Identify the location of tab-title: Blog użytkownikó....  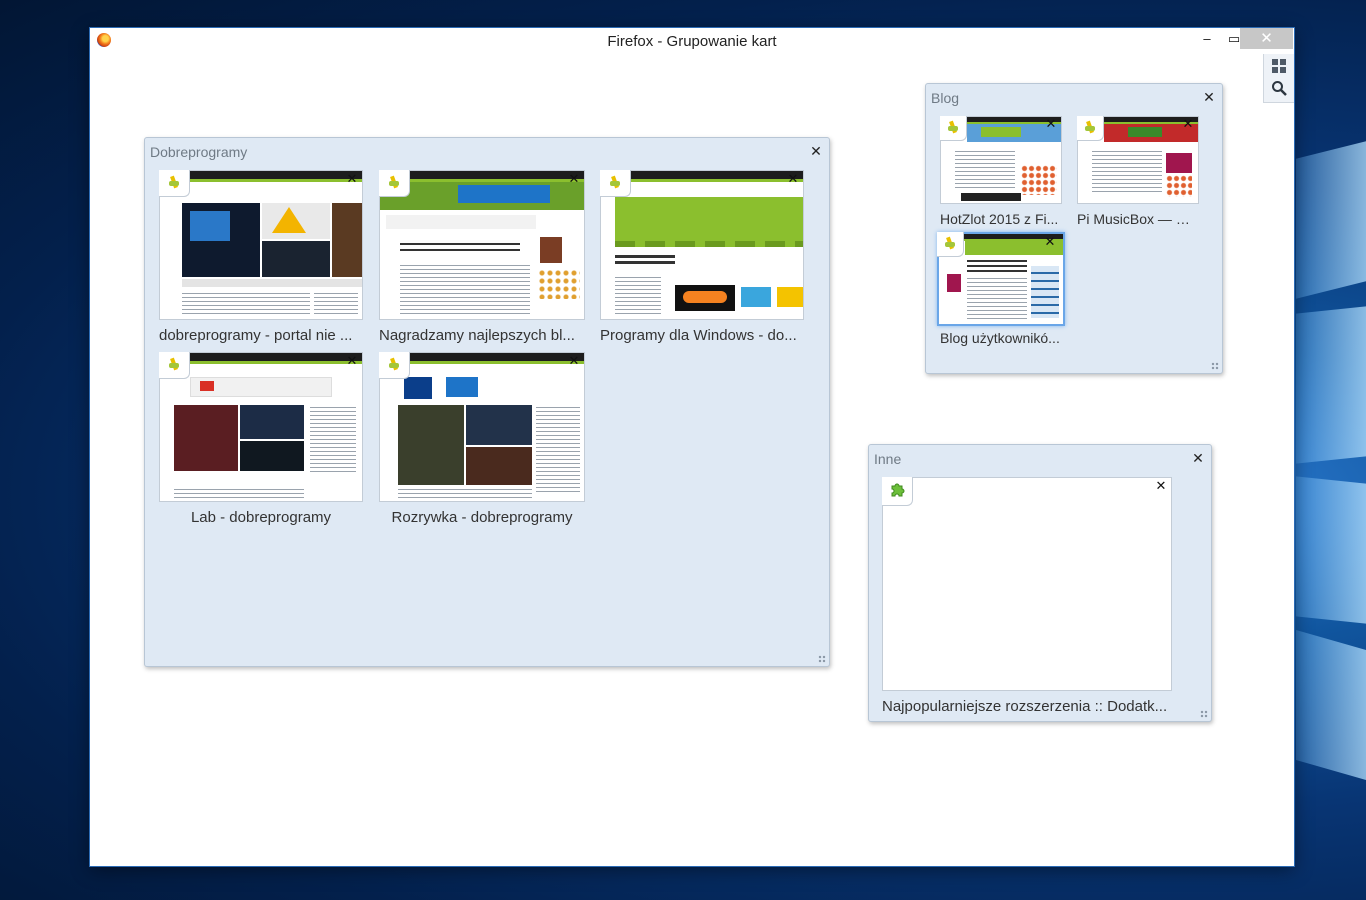
(1000, 338).